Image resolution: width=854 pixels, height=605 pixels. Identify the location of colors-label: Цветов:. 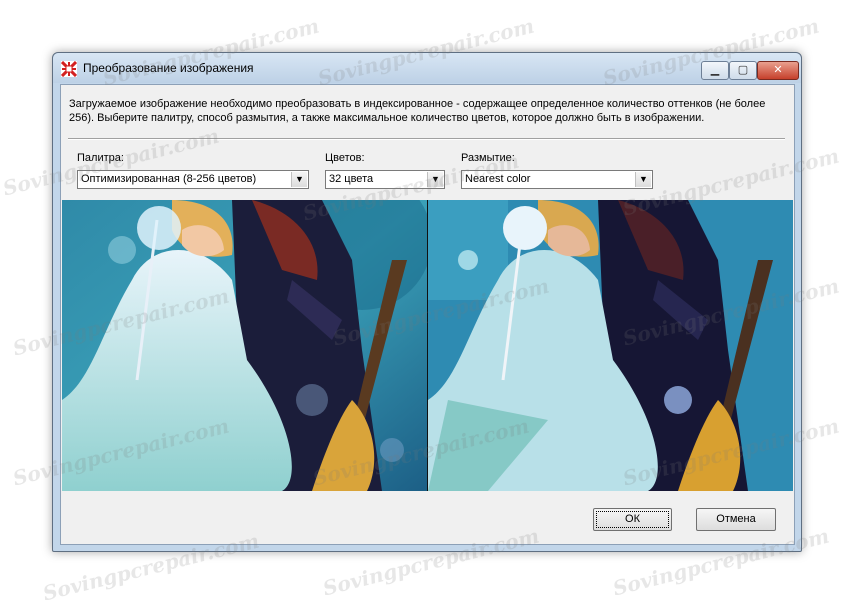
(345, 158).